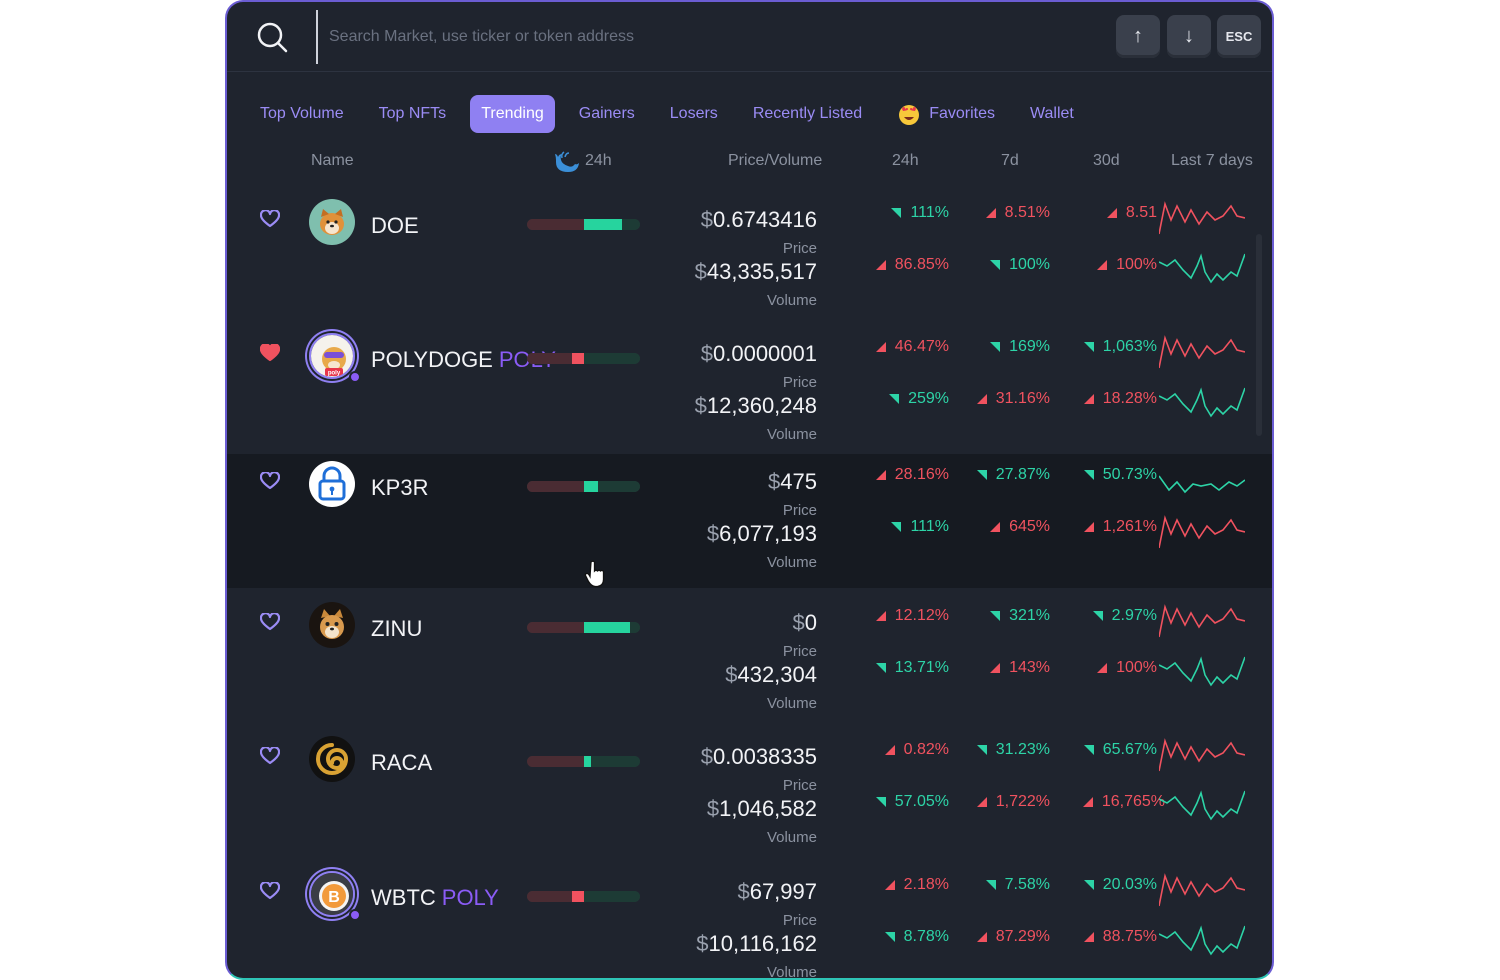 The height and width of the screenshot is (980, 1500). Describe the element at coordinates (791, 972) in the screenshot. I see `volume-label: Volume` at that location.